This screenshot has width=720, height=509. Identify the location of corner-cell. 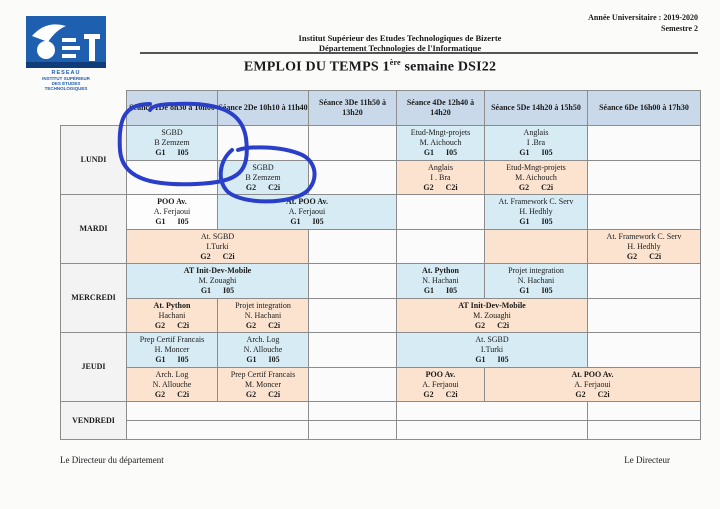
(94, 108).